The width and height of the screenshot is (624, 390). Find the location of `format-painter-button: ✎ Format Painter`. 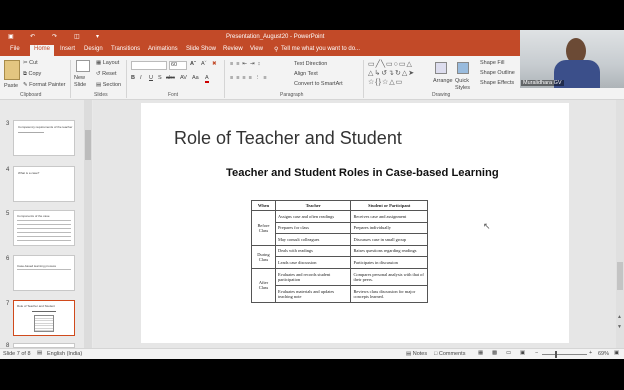

format-painter-button: ✎ Format Painter is located at coordinates (44, 85).